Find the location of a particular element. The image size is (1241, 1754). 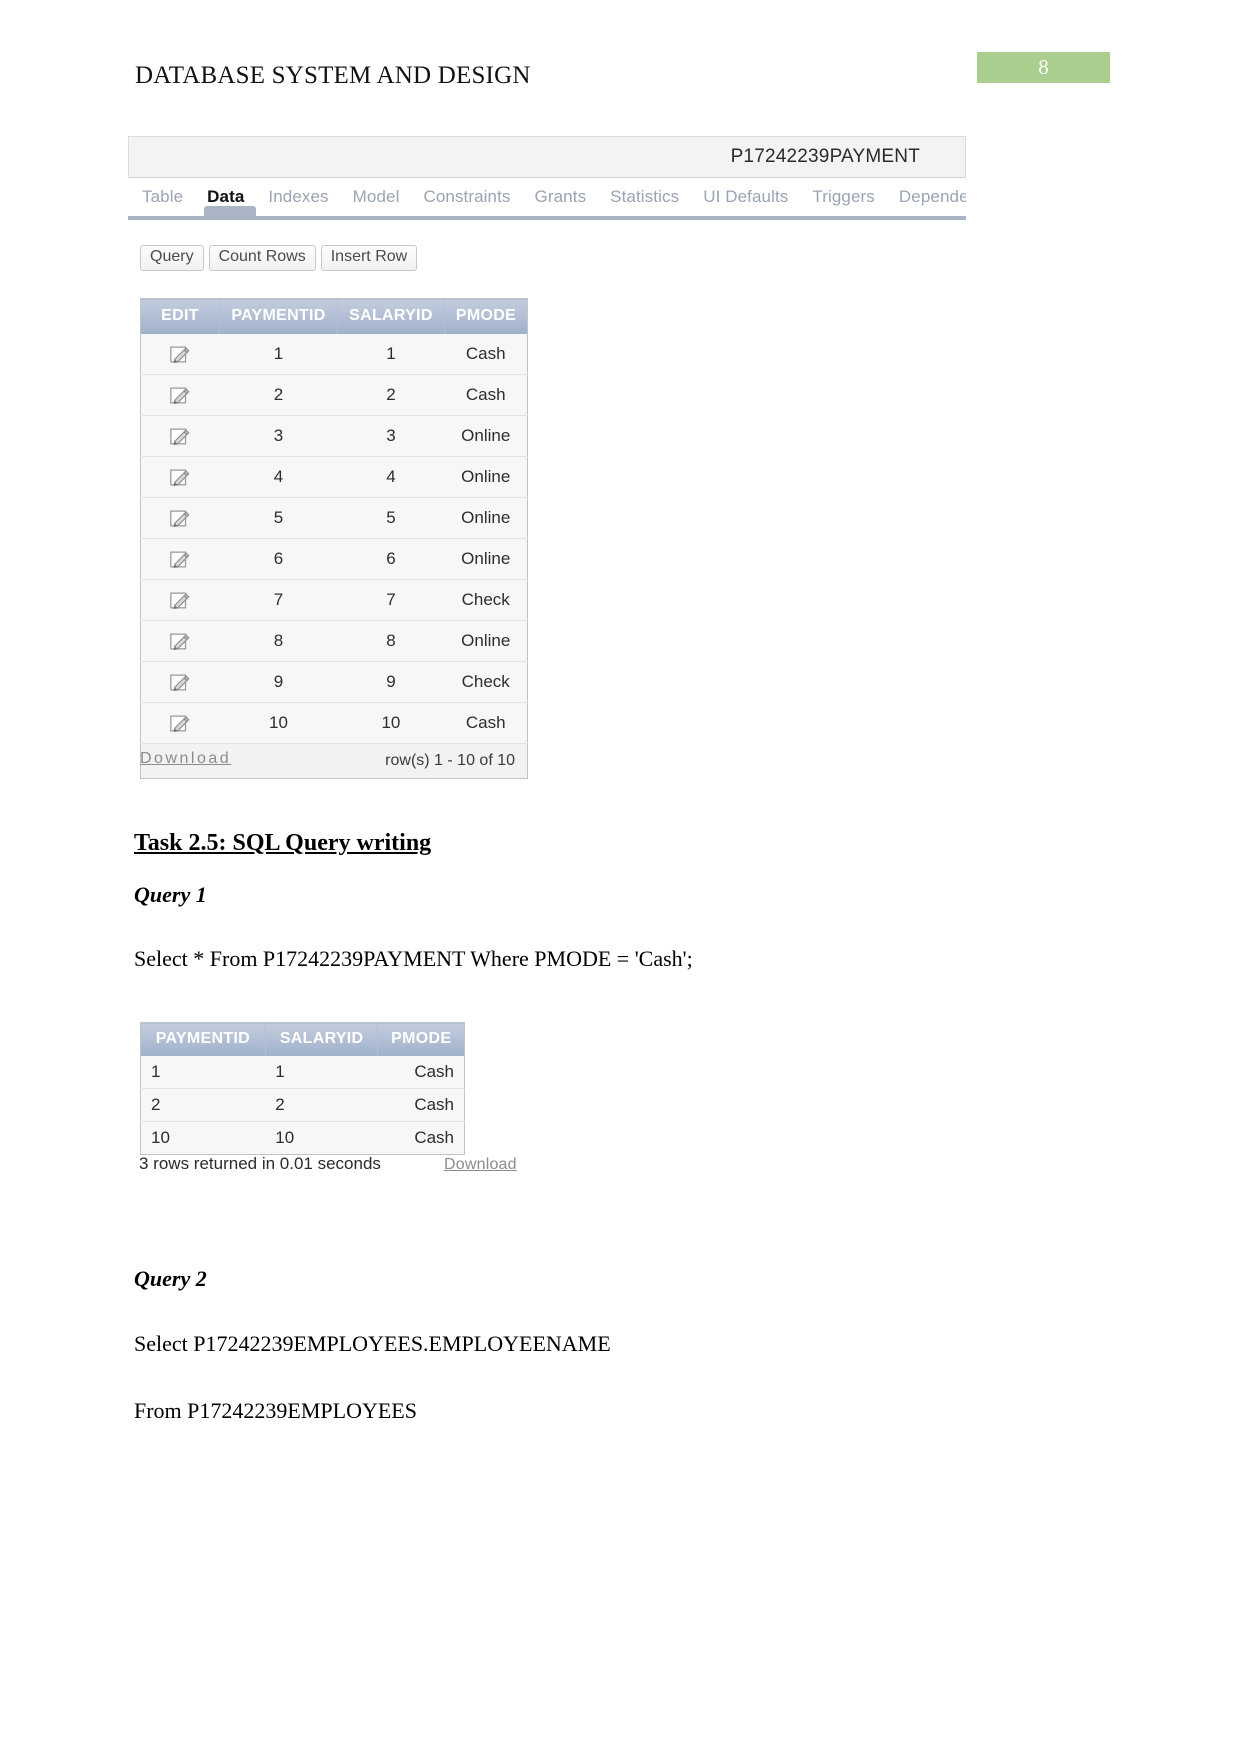

task-heading: Task 2.5: SQL Query writing is located at coordinates (283, 843).